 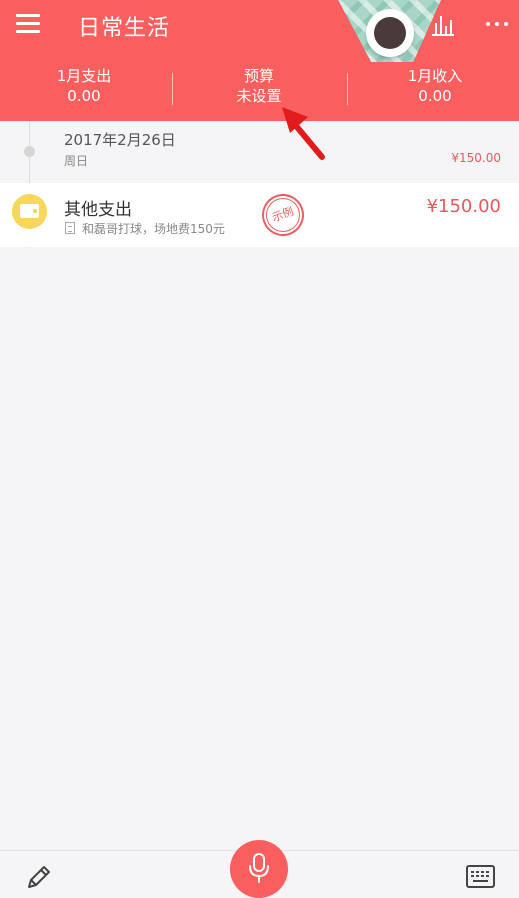 I want to click on budget-label: 预算, so click(x=258, y=76).